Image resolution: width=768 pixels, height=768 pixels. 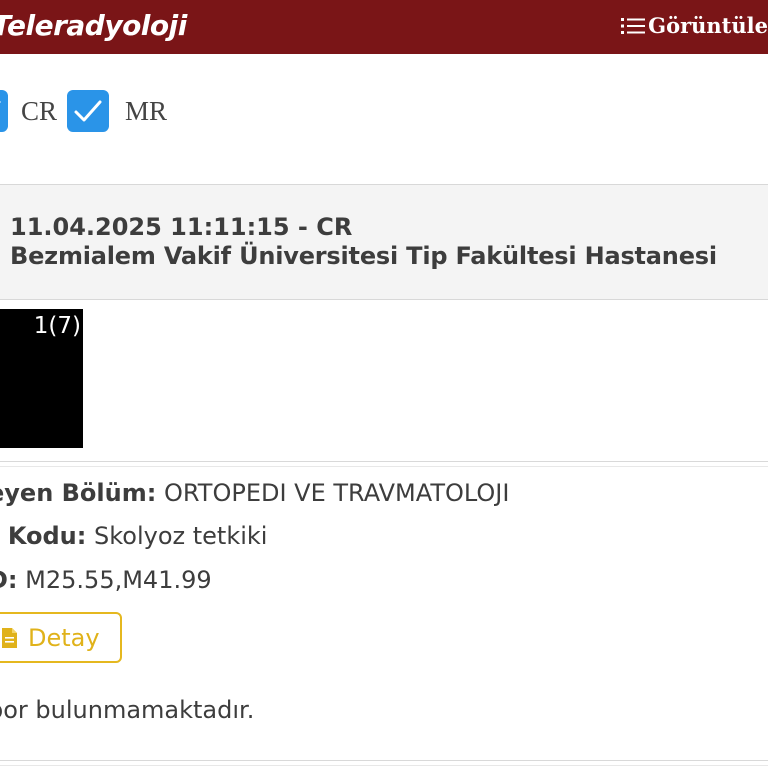 I want to click on department-row: eyen Bölüm: ORTOPEDI VE TRAVMATOLOJI, so click(x=254, y=493).